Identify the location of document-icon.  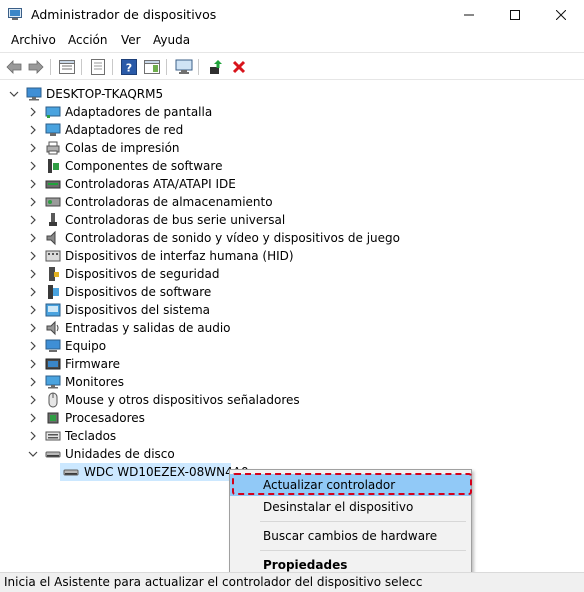
(98, 67).